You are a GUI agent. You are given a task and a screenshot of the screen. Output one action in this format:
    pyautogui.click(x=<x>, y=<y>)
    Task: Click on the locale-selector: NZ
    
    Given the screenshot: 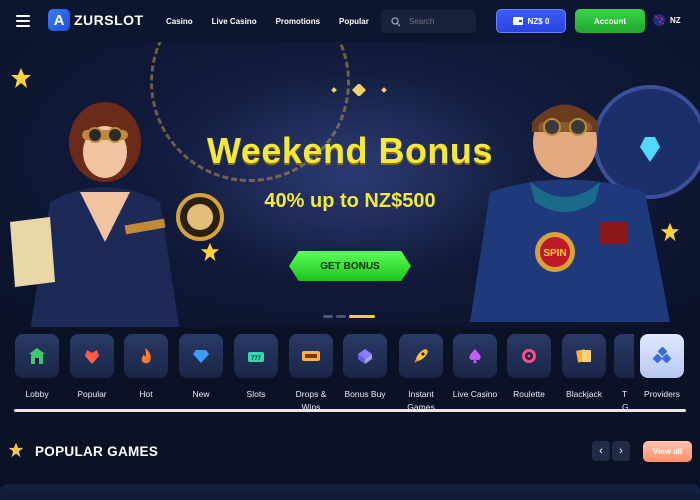 What is the action you would take?
    pyautogui.click(x=667, y=20)
    